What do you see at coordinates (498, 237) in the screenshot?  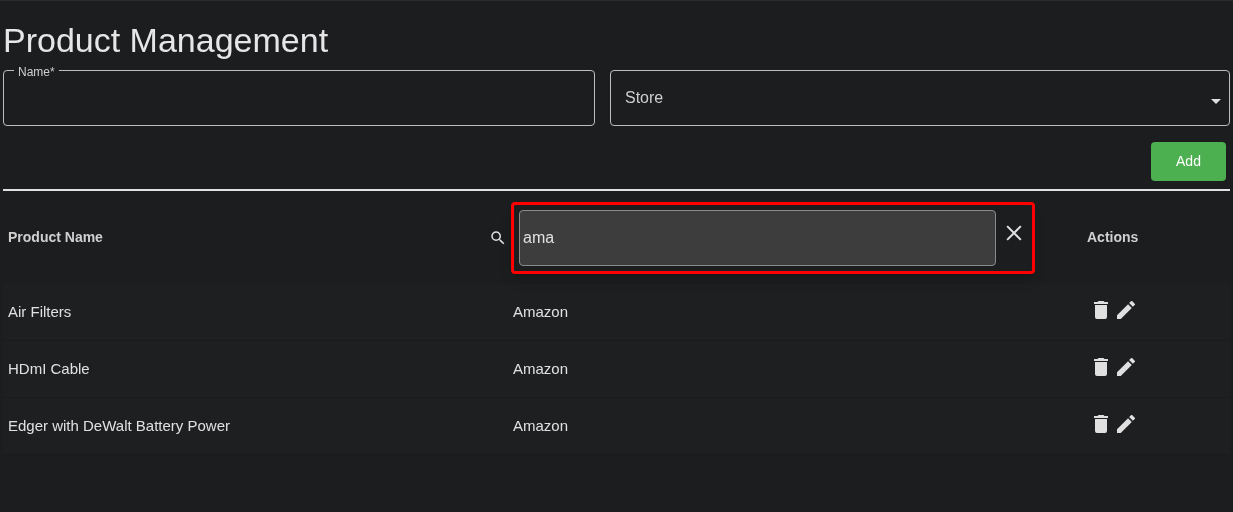 I see `search-icon` at bounding box center [498, 237].